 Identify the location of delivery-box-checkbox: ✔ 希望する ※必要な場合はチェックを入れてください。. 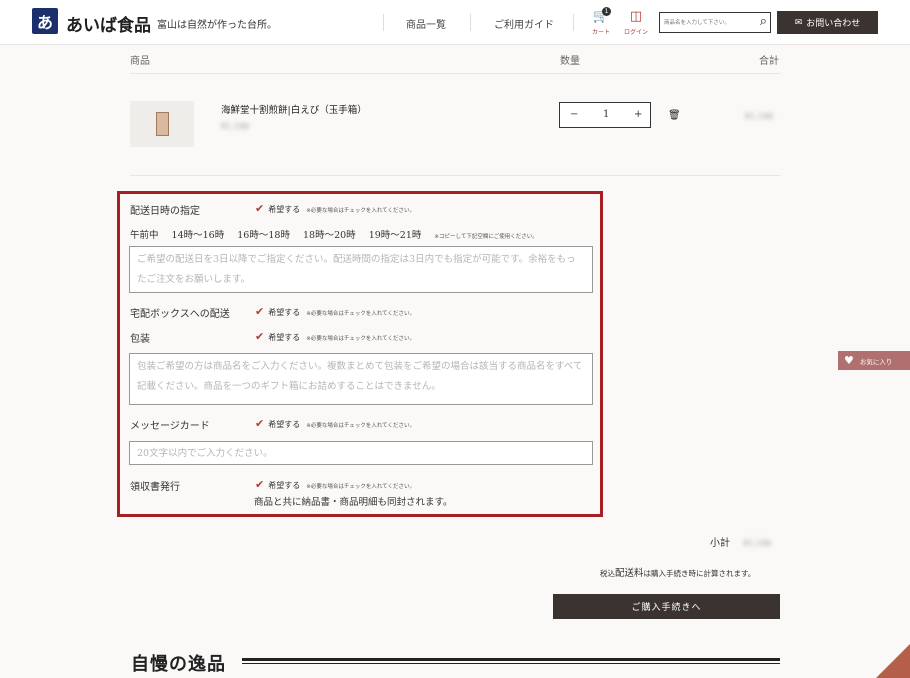
(335, 311).